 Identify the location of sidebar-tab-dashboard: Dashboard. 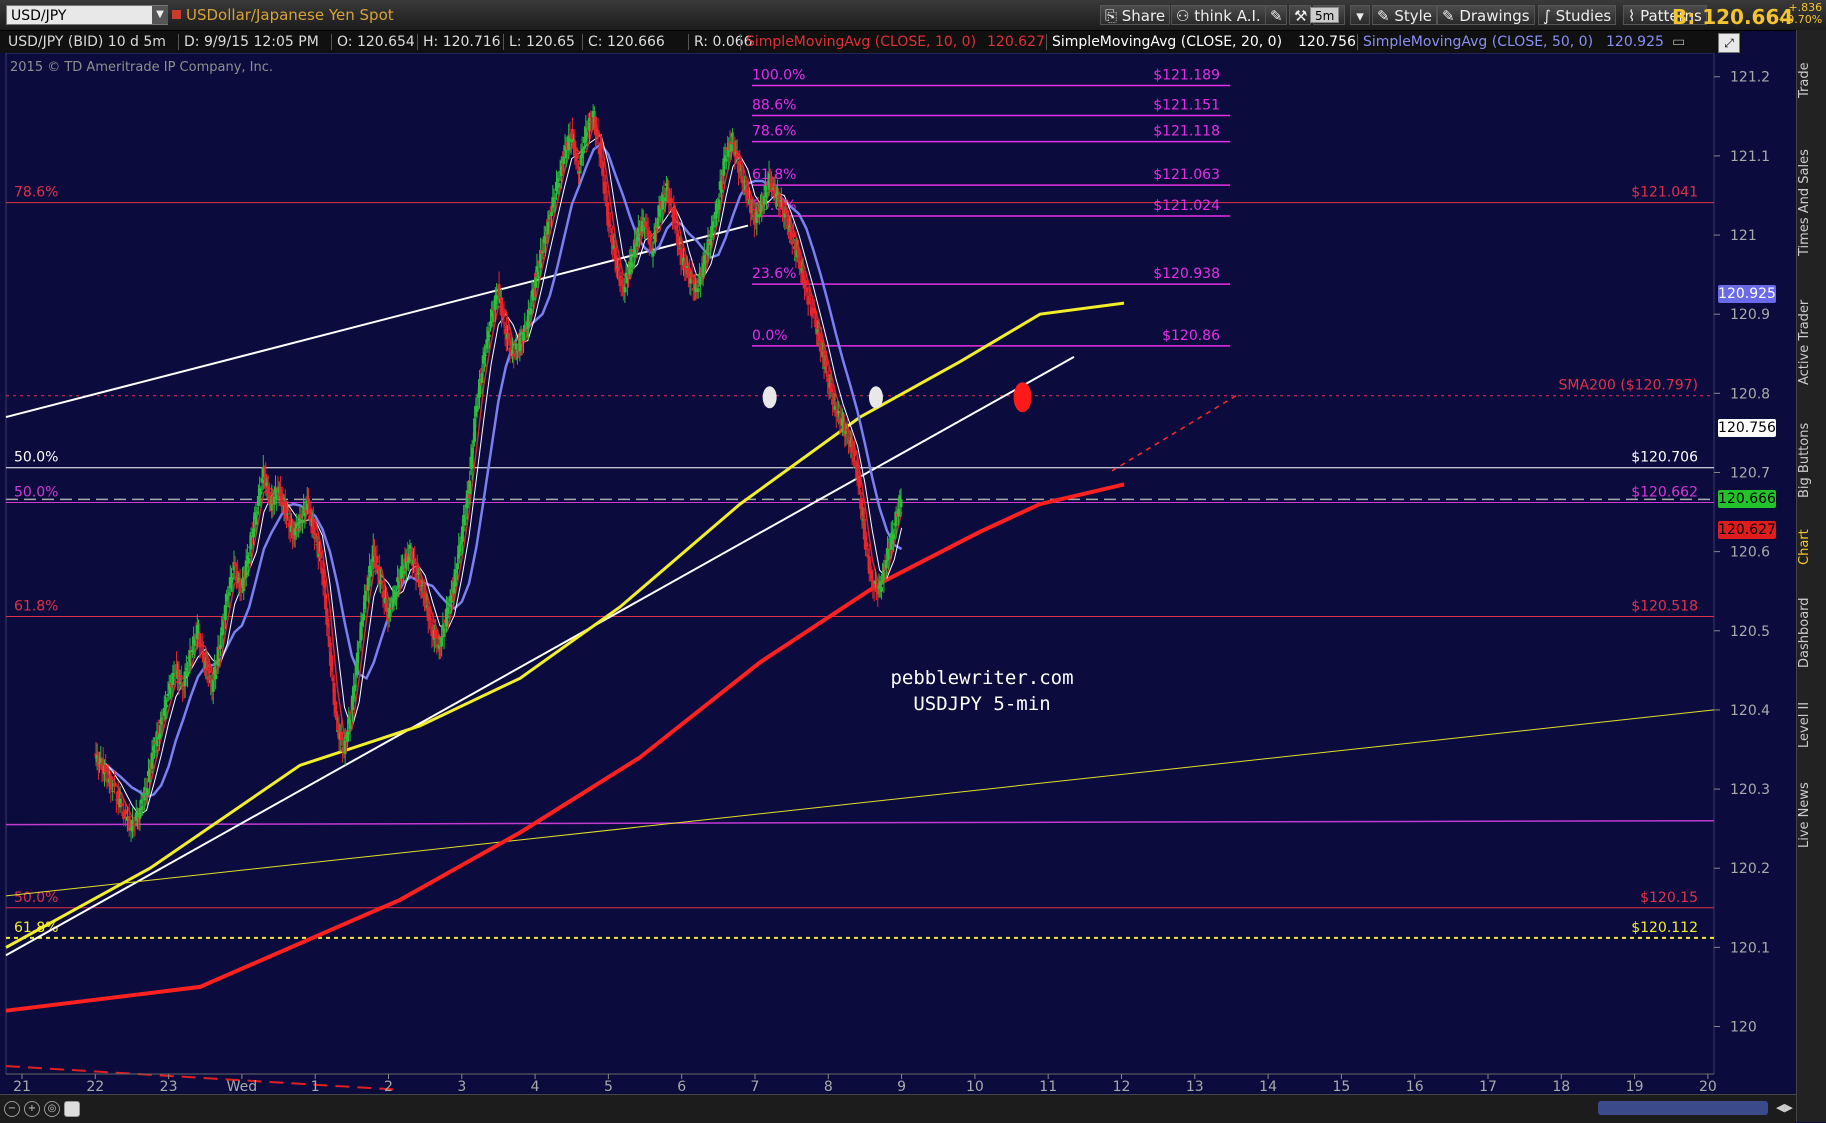
(1811, 632).